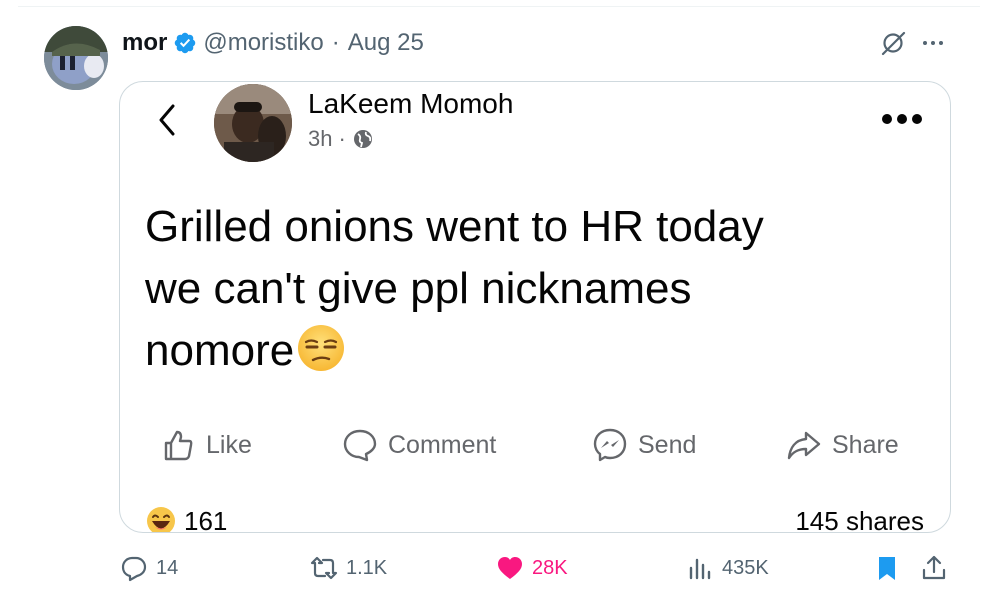  What do you see at coordinates (411, 103) in the screenshot?
I see `post-author-name: LaKeem Momoh` at bounding box center [411, 103].